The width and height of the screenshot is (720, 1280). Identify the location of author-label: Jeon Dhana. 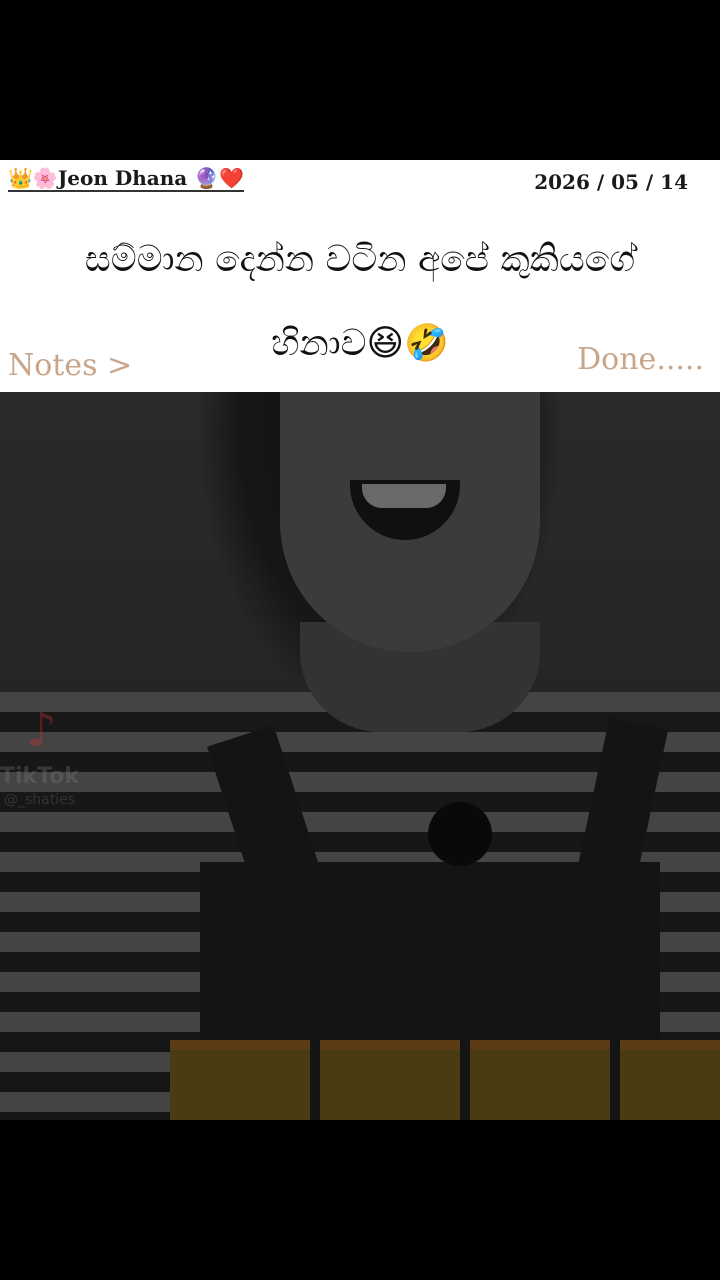
(122, 178).